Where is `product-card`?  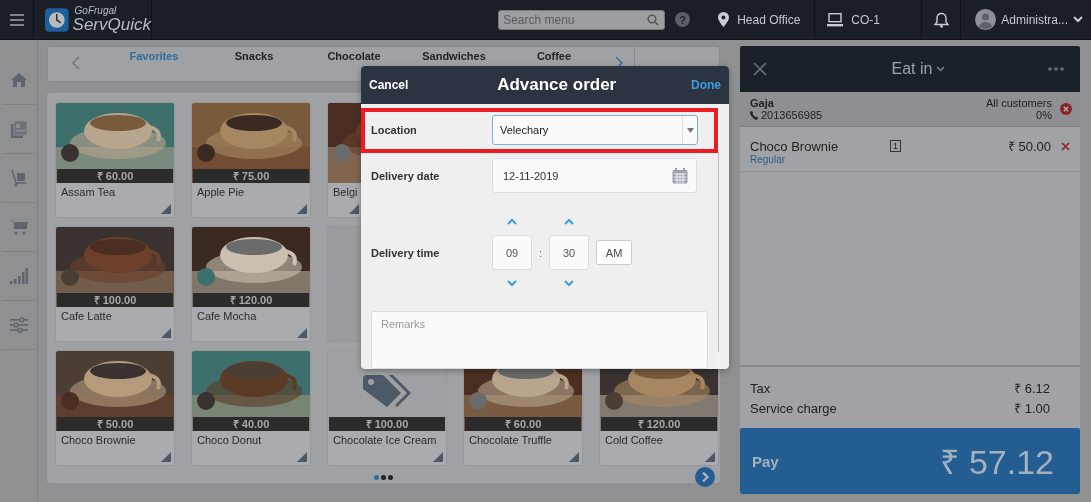 product-card is located at coordinates (344, 284).